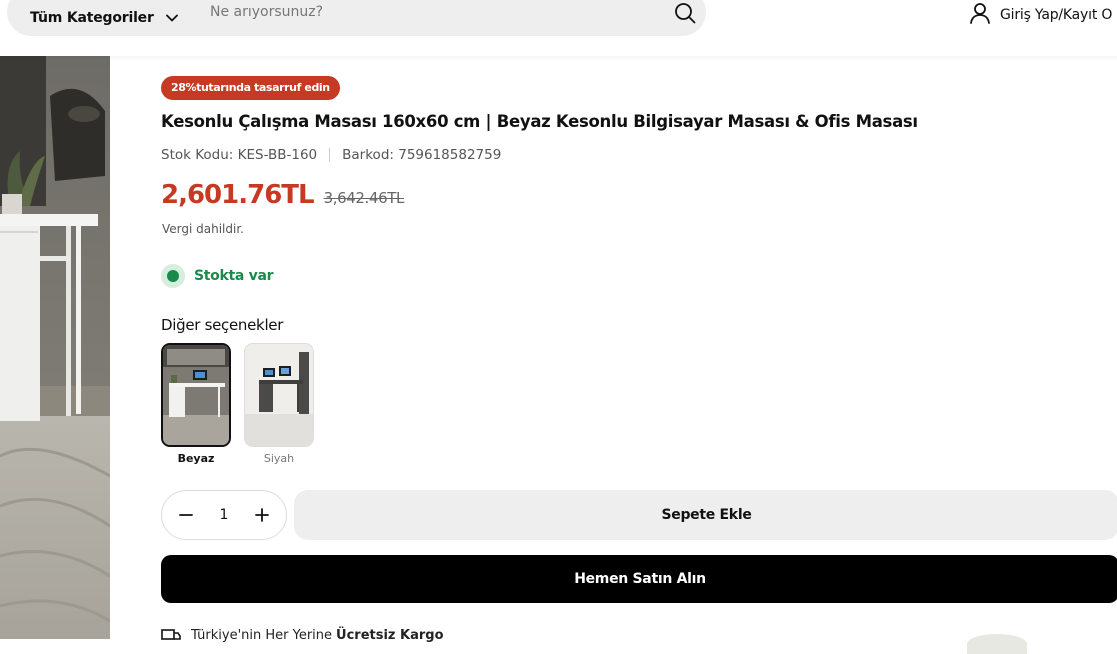 Image resolution: width=1117 pixels, height=654 pixels. Describe the element at coordinates (262, 515) in the screenshot. I see `plus-icon` at that location.